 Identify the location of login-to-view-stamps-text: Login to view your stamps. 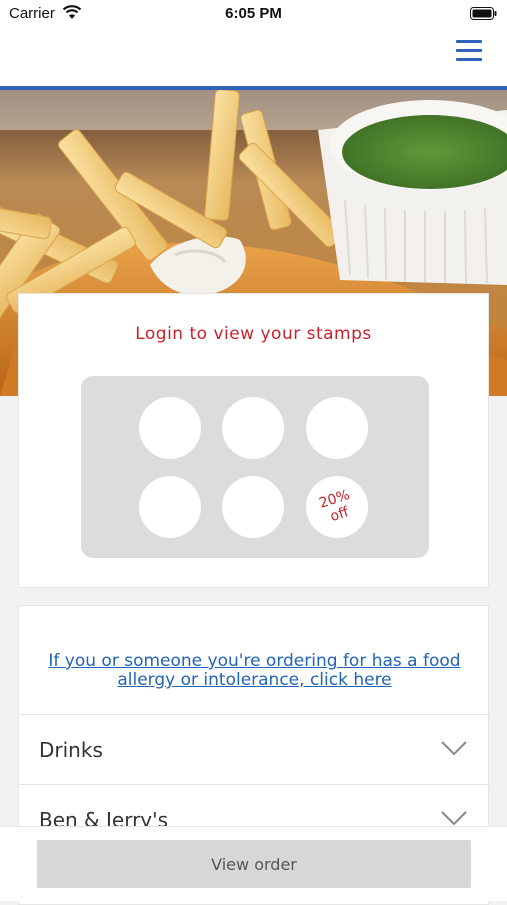
(253, 334).